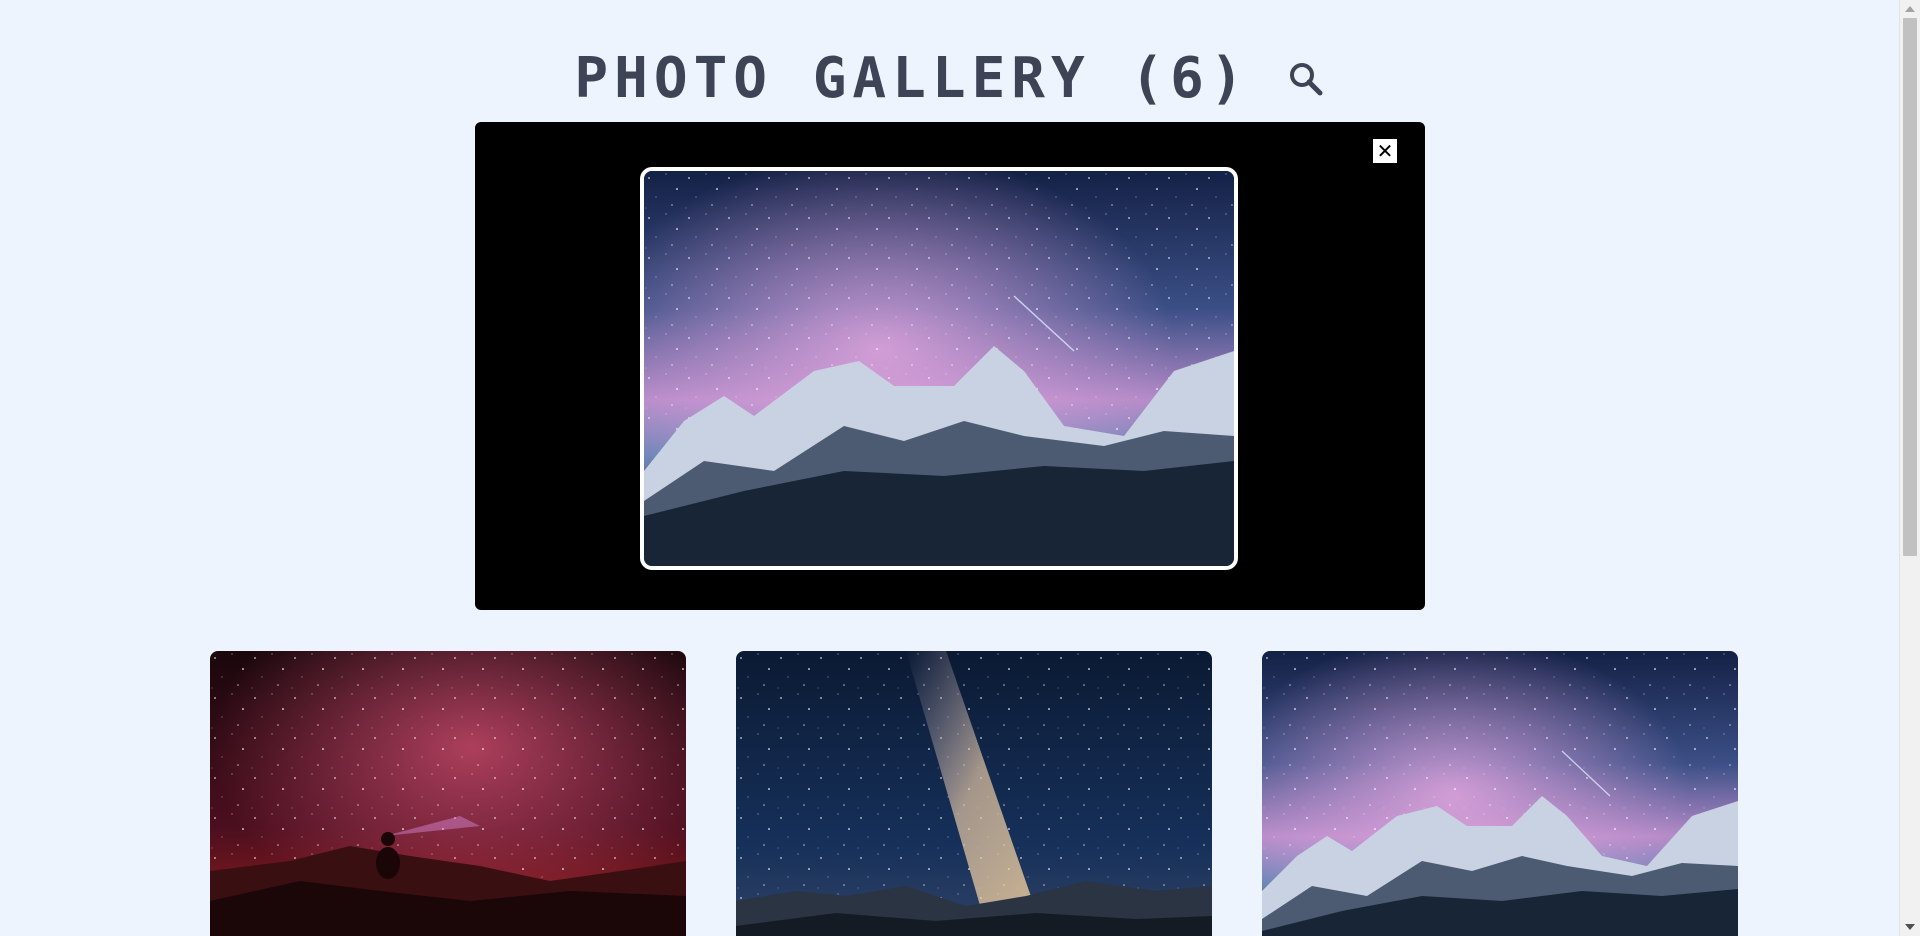  What do you see at coordinates (1910, 287) in the screenshot?
I see `scroll-thumb` at bounding box center [1910, 287].